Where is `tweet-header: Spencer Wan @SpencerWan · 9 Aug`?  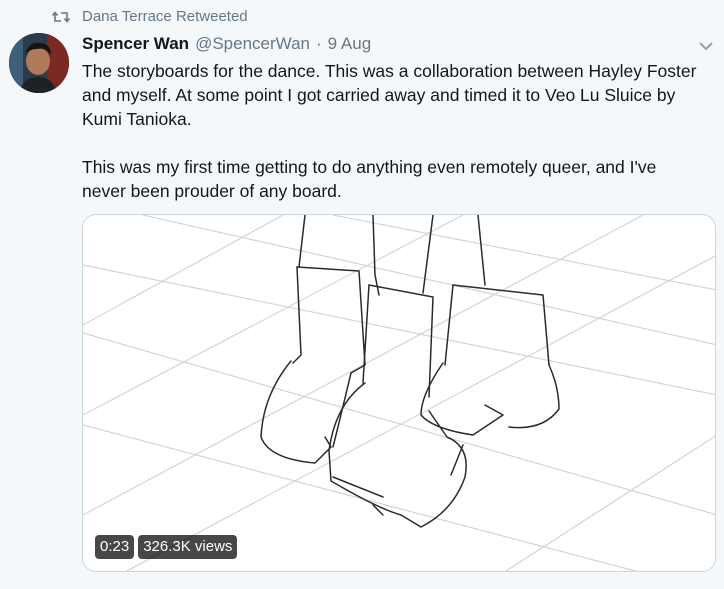
tweet-header: Spencer Wan @SpencerWan · 9 Aug is located at coordinates (226, 44).